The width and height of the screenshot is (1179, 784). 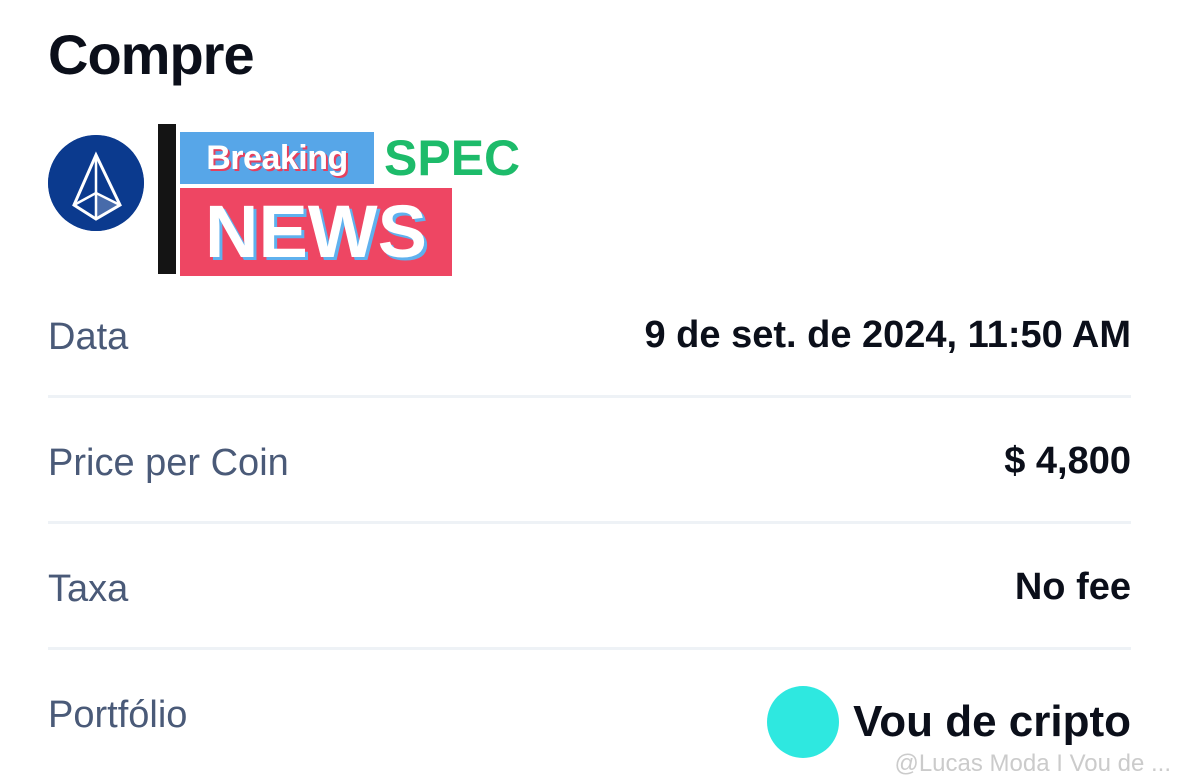 What do you see at coordinates (88, 589) in the screenshot?
I see `fee-label: Taxa` at bounding box center [88, 589].